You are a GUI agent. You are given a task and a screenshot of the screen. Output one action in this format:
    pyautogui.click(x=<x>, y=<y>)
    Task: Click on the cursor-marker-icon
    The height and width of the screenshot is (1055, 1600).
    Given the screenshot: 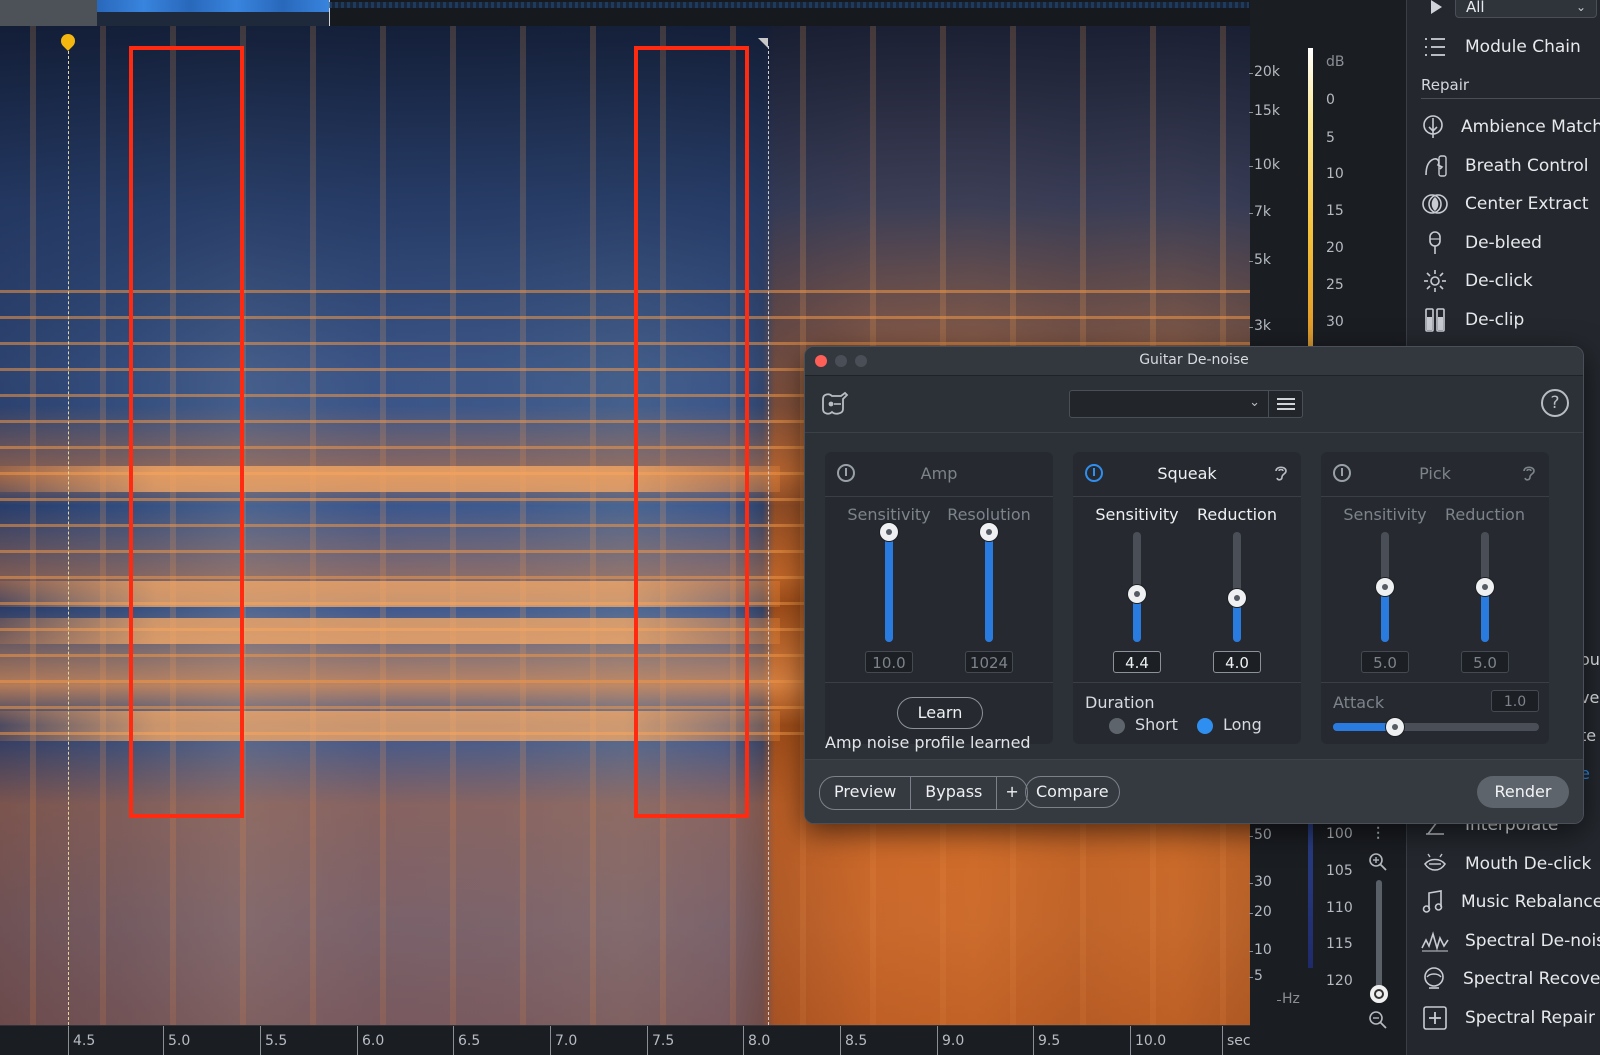 What is the action you would take?
    pyautogui.click(x=763, y=43)
    